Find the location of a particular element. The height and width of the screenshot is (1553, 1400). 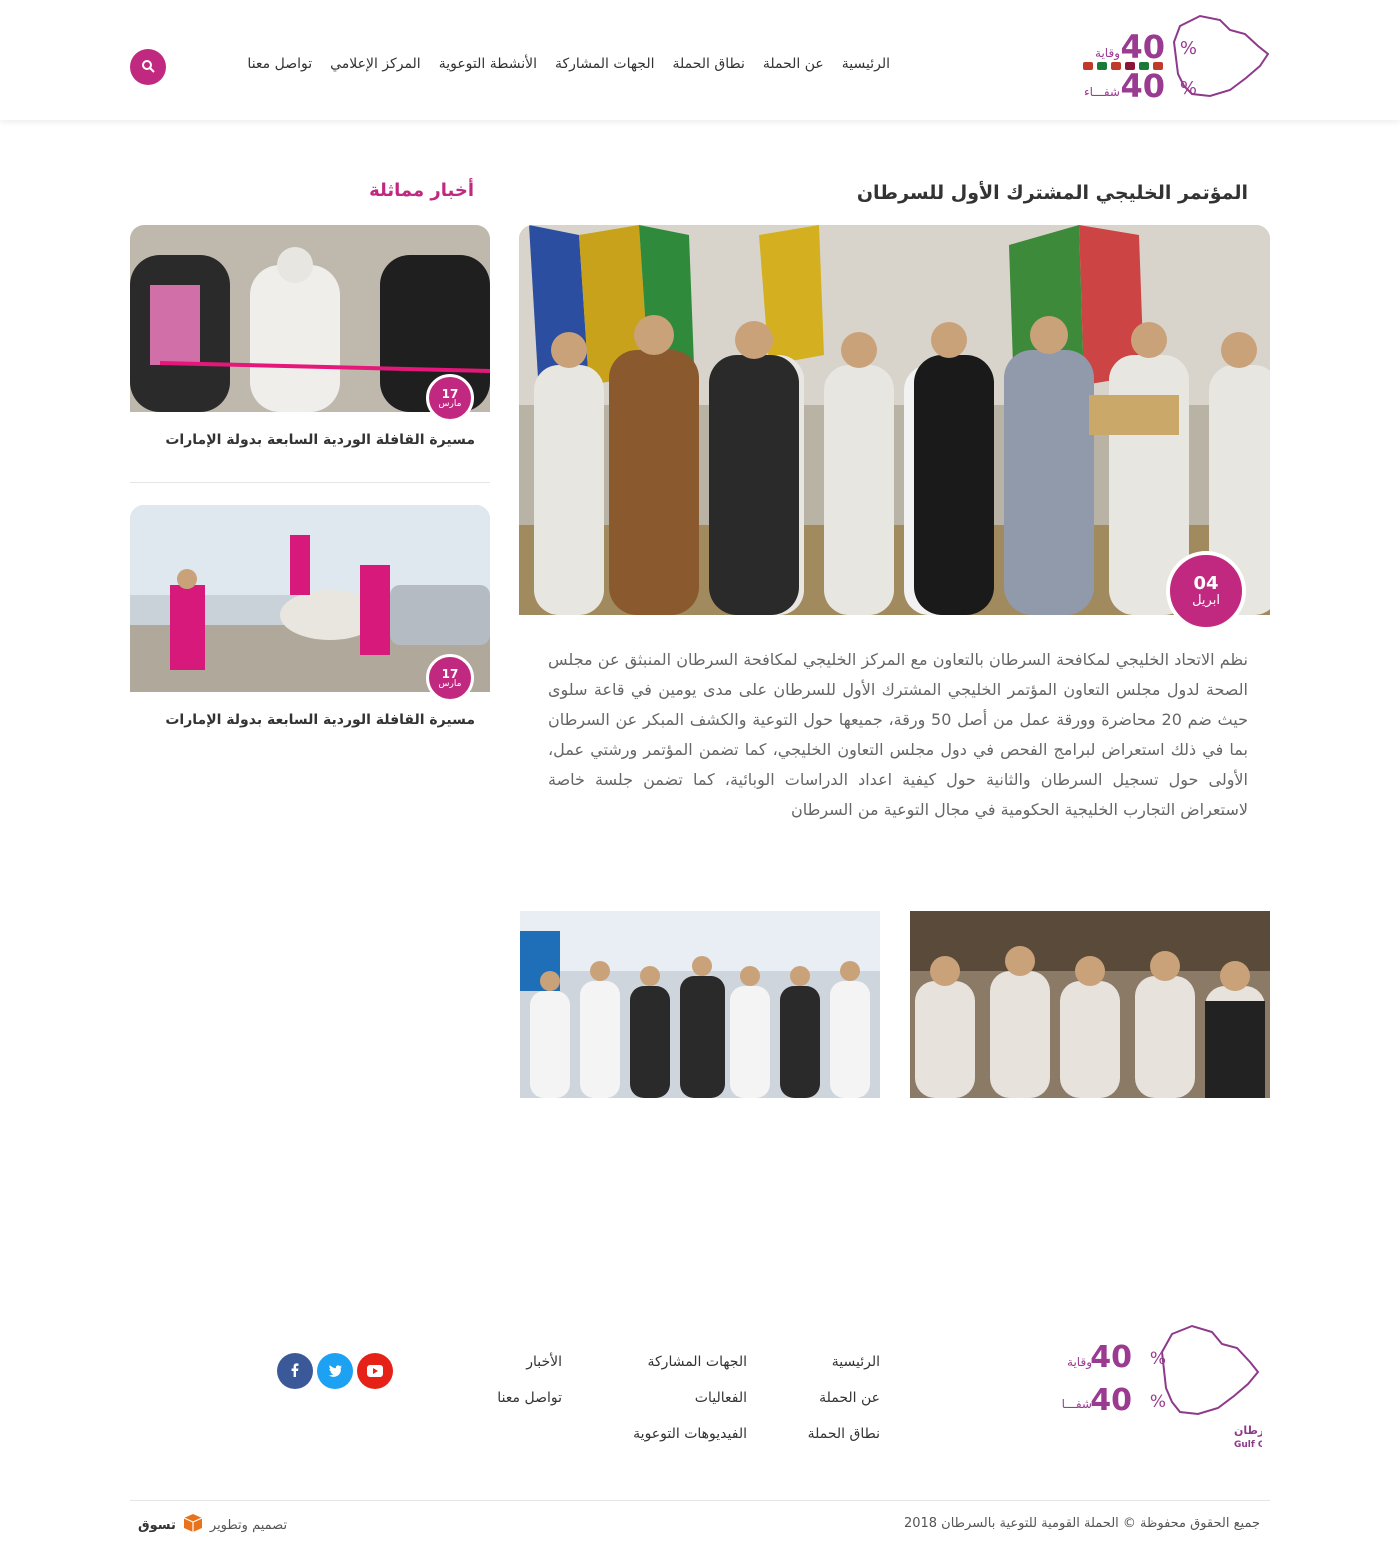

twitter-icon is located at coordinates (335, 1371).